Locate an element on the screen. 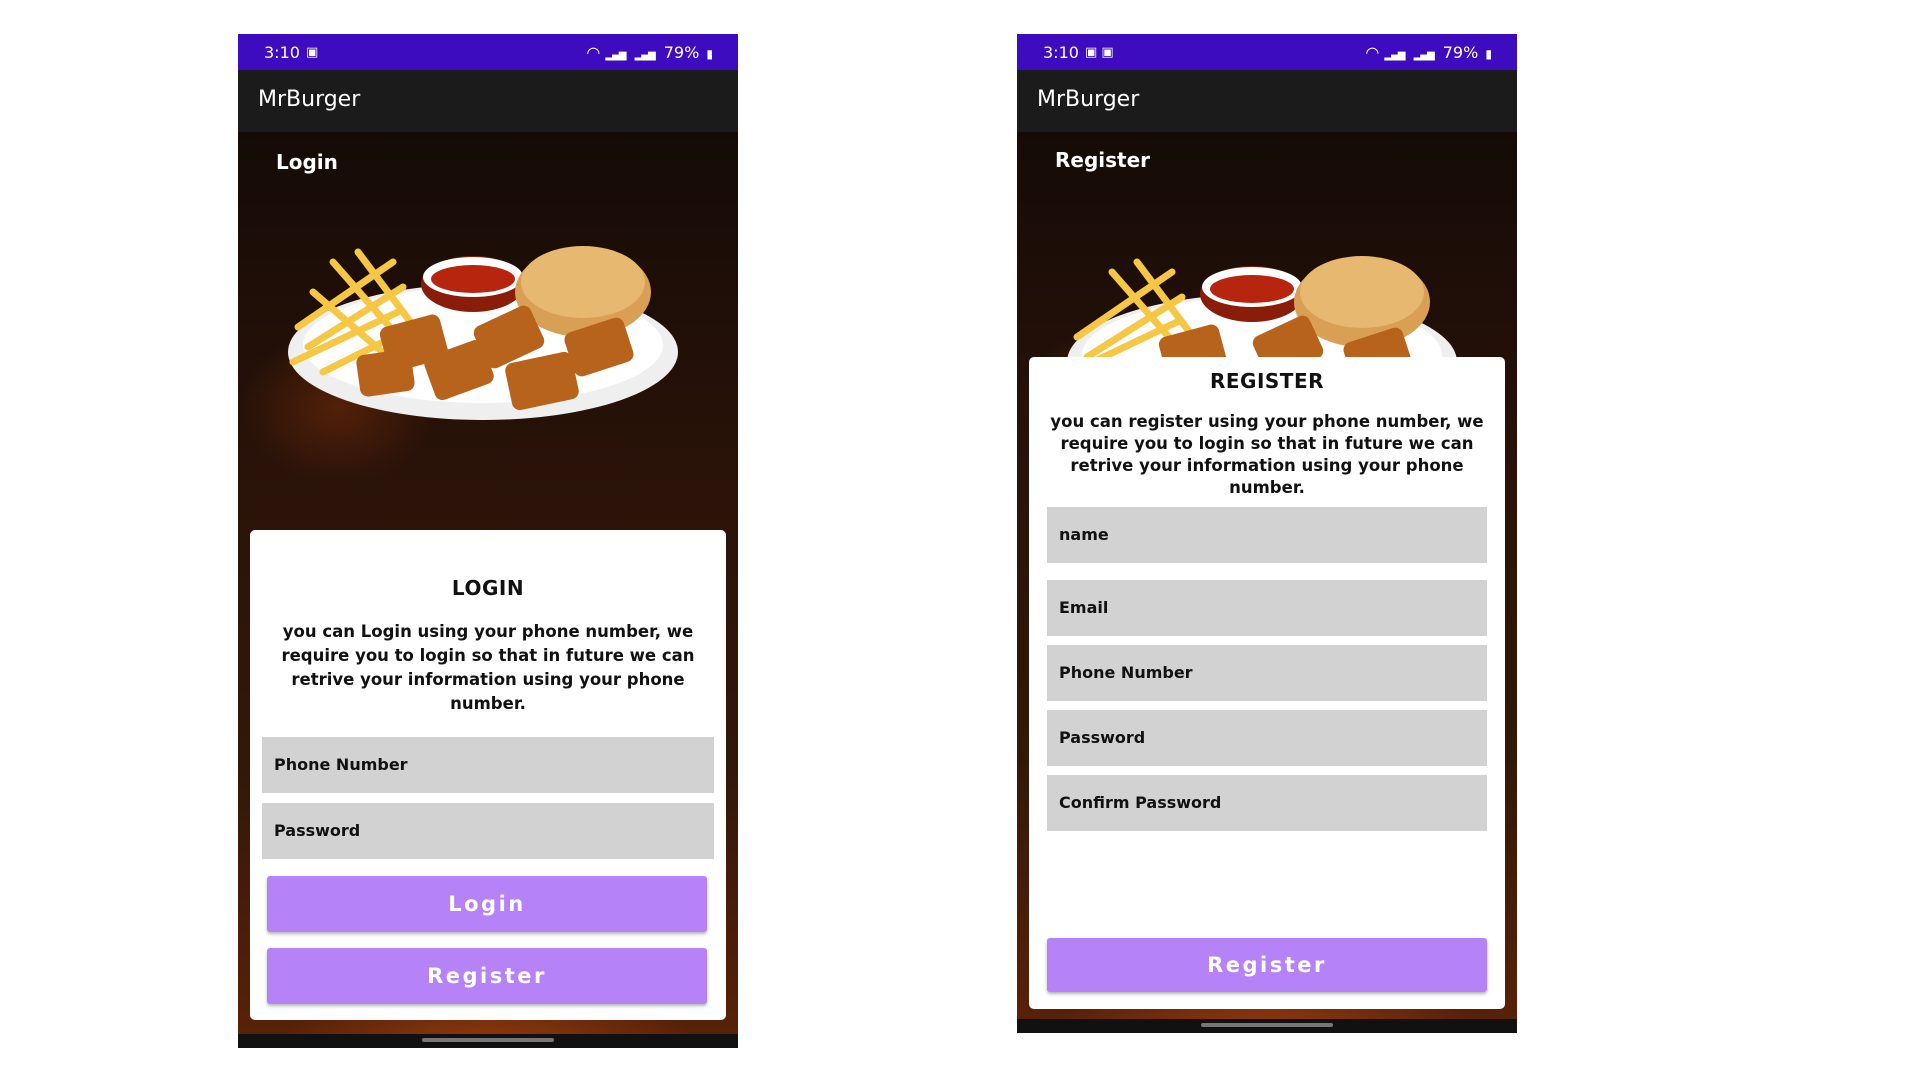 This screenshot has height=1080, width=1920. email-placeholder: Email is located at coordinates (1084, 607).